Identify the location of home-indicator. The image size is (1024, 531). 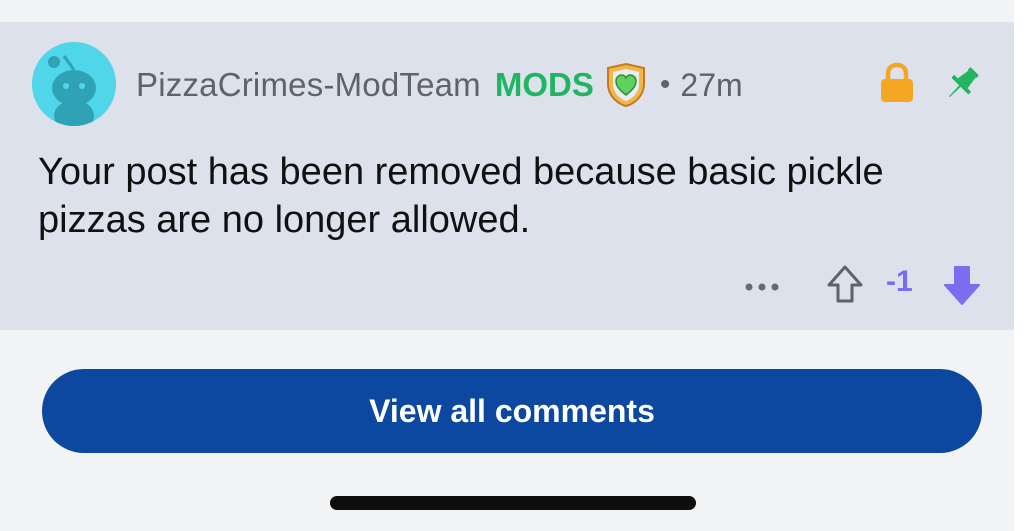
(513, 503).